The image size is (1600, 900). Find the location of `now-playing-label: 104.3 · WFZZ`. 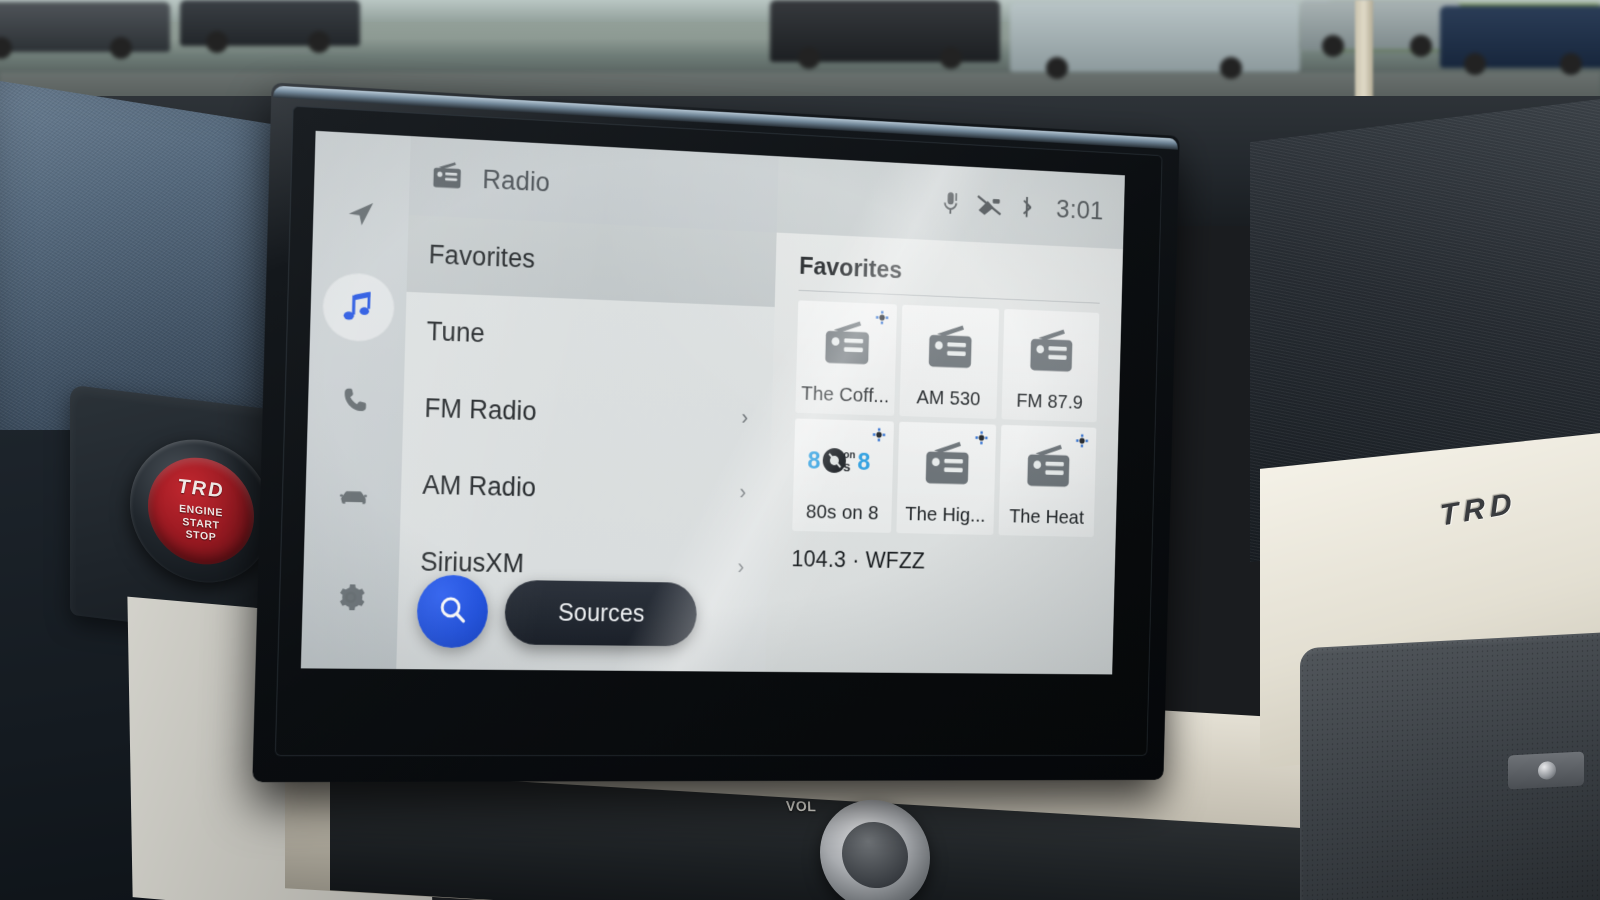

now-playing-label: 104.3 · WFZZ is located at coordinates (858, 560).